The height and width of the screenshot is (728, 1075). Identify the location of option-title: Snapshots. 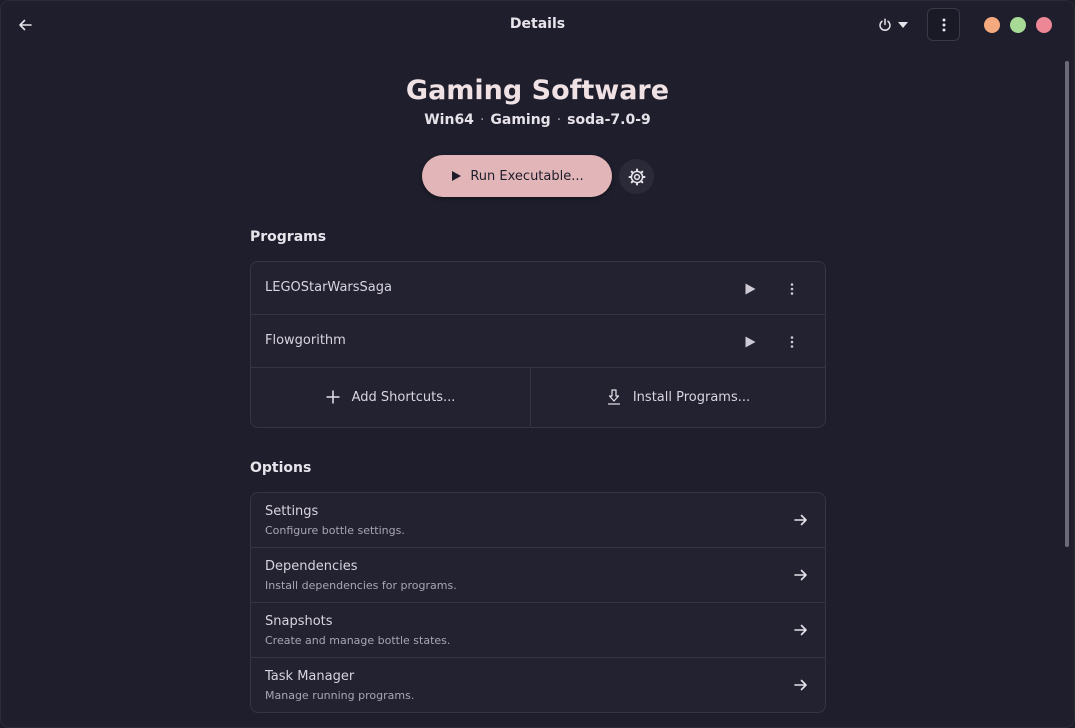
(299, 621).